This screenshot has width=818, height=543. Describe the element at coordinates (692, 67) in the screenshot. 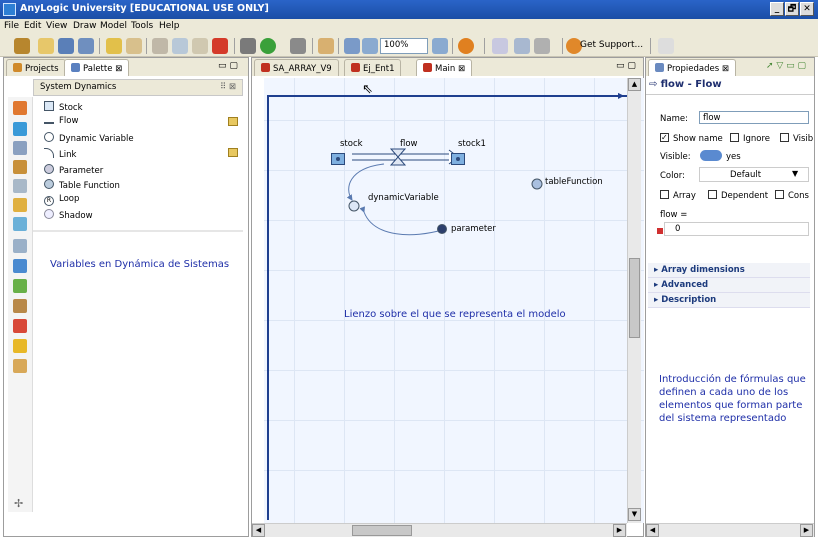

I see `tab-propiedades: Propiedades ⊠` at that location.